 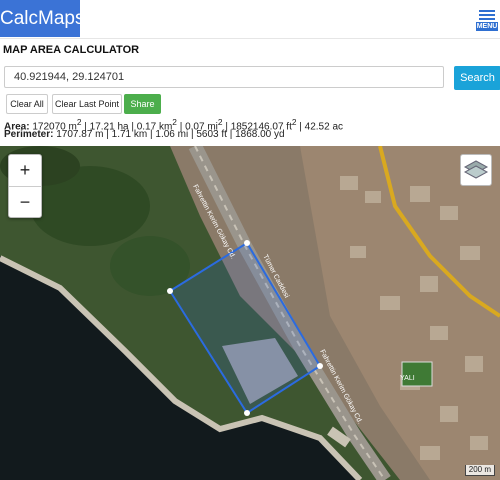 What do you see at coordinates (87, 104) in the screenshot?
I see `clear-last-point-button: Clear Last Point` at bounding box center [87, 104].